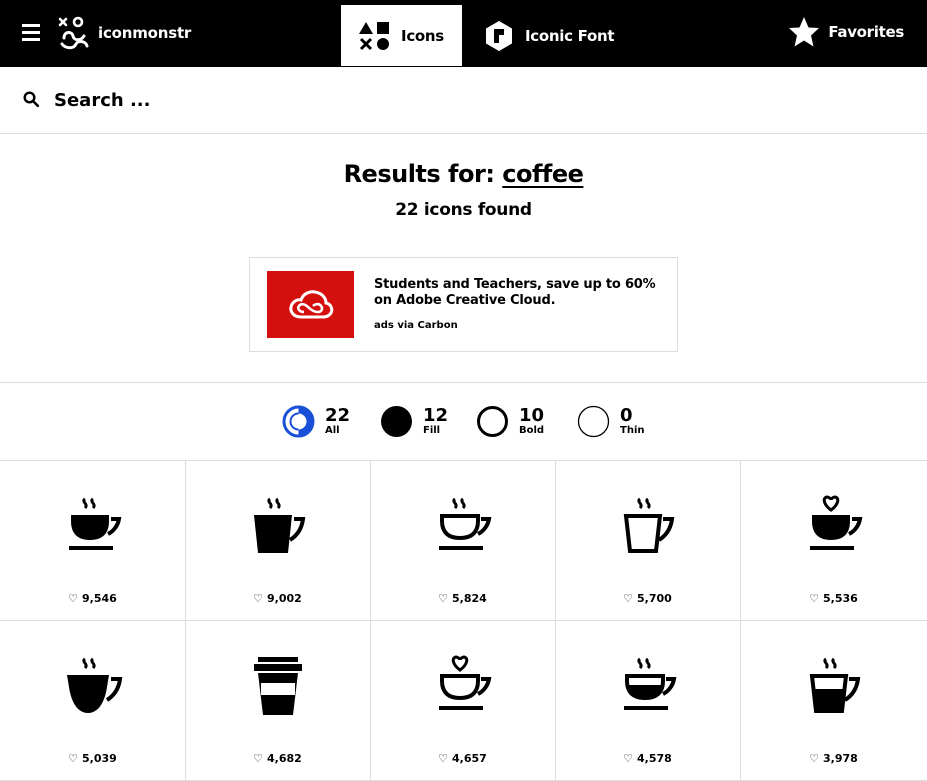  I want to click on results-prefix: Results for:, so click(423, 174).